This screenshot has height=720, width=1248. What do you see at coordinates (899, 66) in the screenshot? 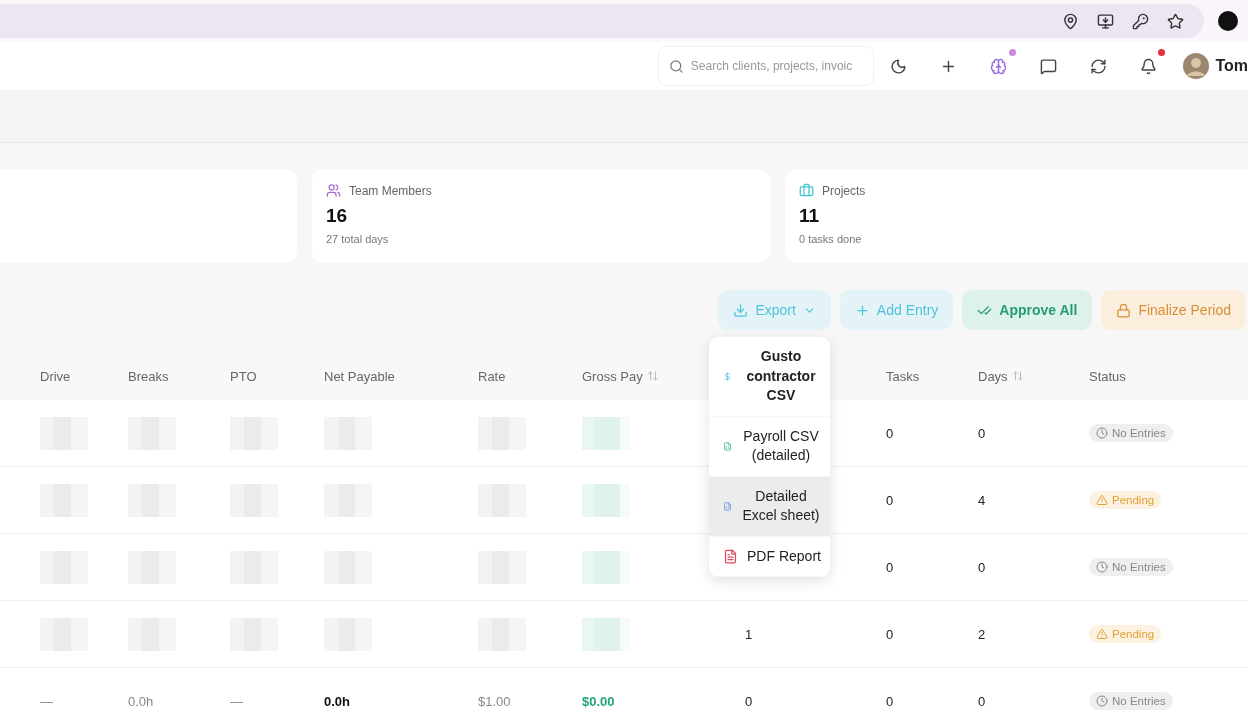
I see `moon-icon` at bounding box center [899, 66].